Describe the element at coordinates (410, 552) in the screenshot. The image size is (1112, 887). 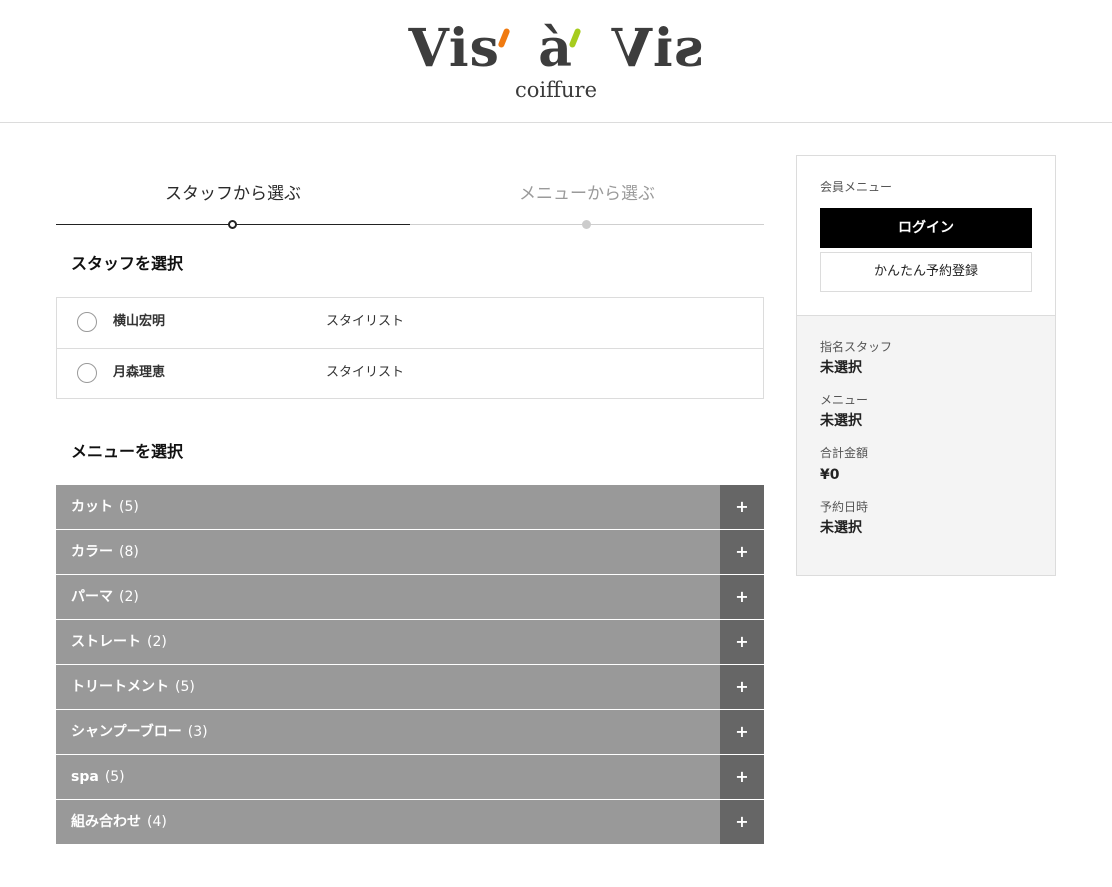
I see `menu-category-color: カラー (8) +` at that location.